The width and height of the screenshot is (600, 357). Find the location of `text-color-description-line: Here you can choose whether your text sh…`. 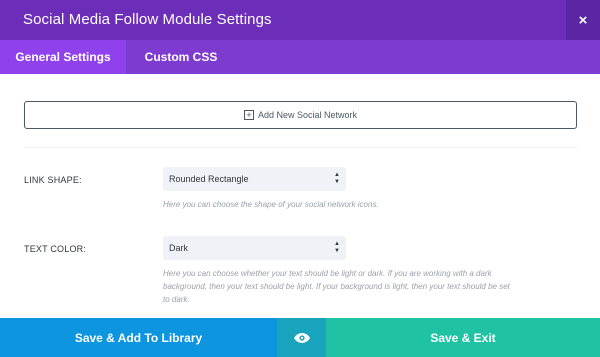

text-color-description-line: Here you can choose whether your text sh… is located at coordinates (327, 273).